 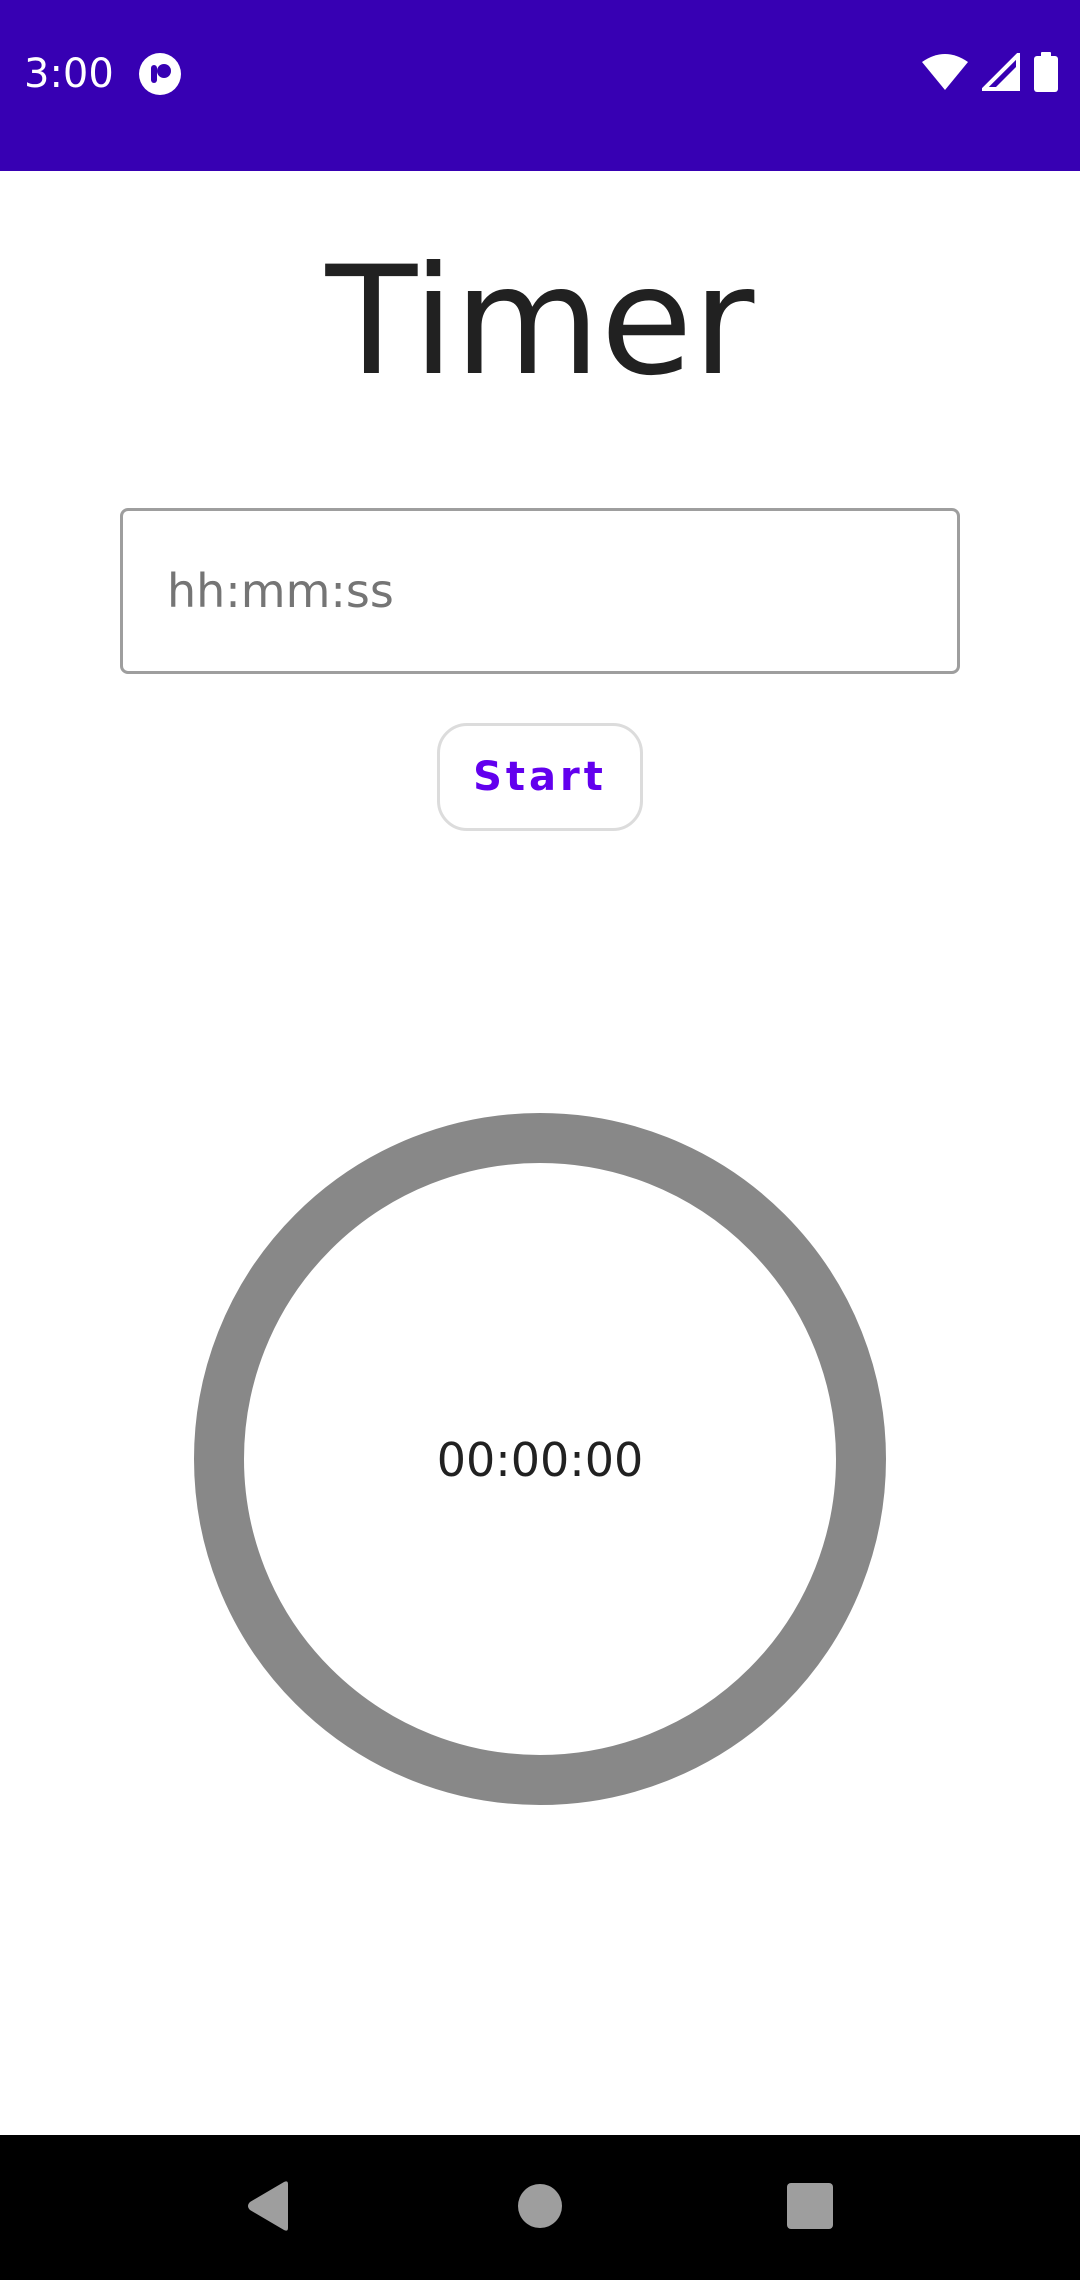 What do you see at coordinates (999, 72) in the screenshot?
I see `cellular-signal-icon` at bounding box center [999, 72].